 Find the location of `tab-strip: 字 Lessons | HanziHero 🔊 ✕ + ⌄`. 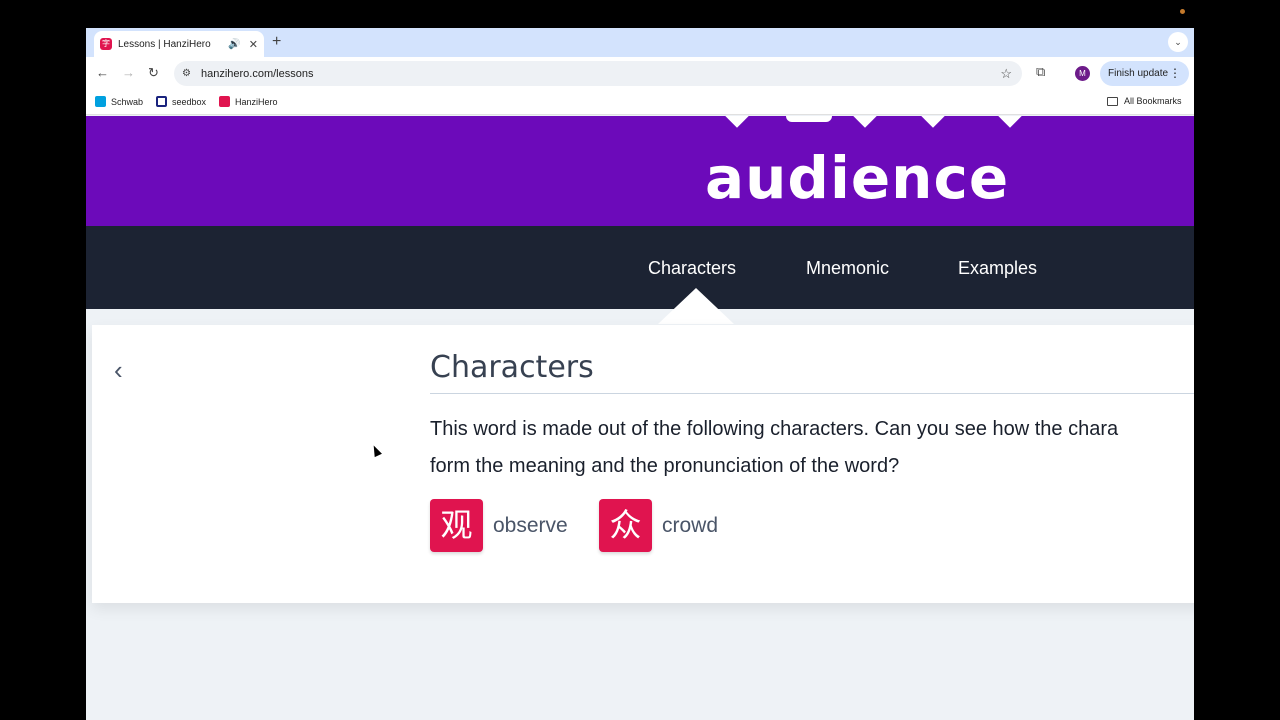

tab-strip: 字 Lessons | HanziHero 🔊 ✕ + ⌄ is located at coordinates (640, 42).